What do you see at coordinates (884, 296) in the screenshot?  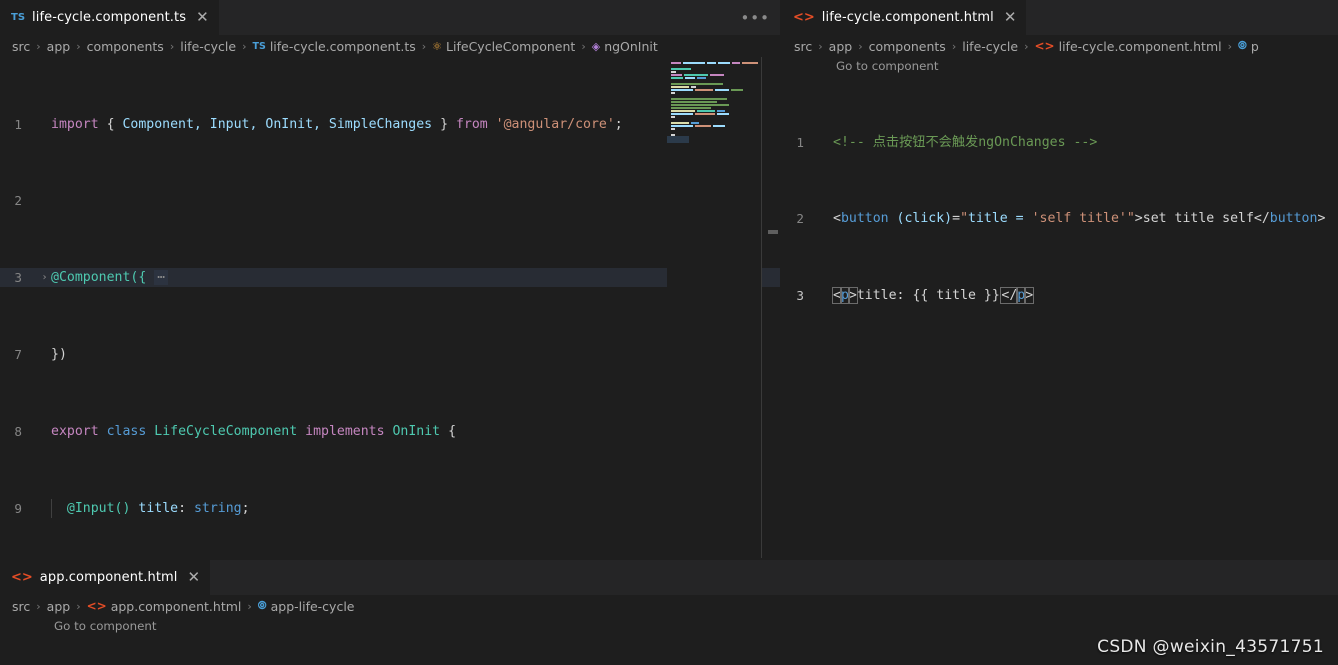 I see `token-text: title:` at bounding box center [884, 296].